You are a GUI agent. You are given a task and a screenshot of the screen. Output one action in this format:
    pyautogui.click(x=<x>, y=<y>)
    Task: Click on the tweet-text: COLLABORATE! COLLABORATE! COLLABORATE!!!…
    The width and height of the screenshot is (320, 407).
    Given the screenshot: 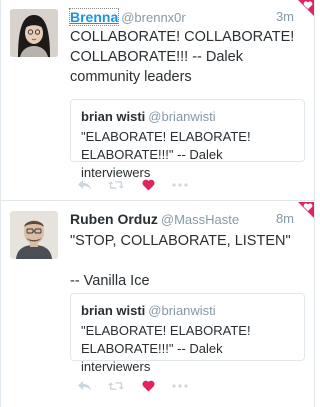 What is the action you would take?
    pyautogui.click(x=182, y=57)
    